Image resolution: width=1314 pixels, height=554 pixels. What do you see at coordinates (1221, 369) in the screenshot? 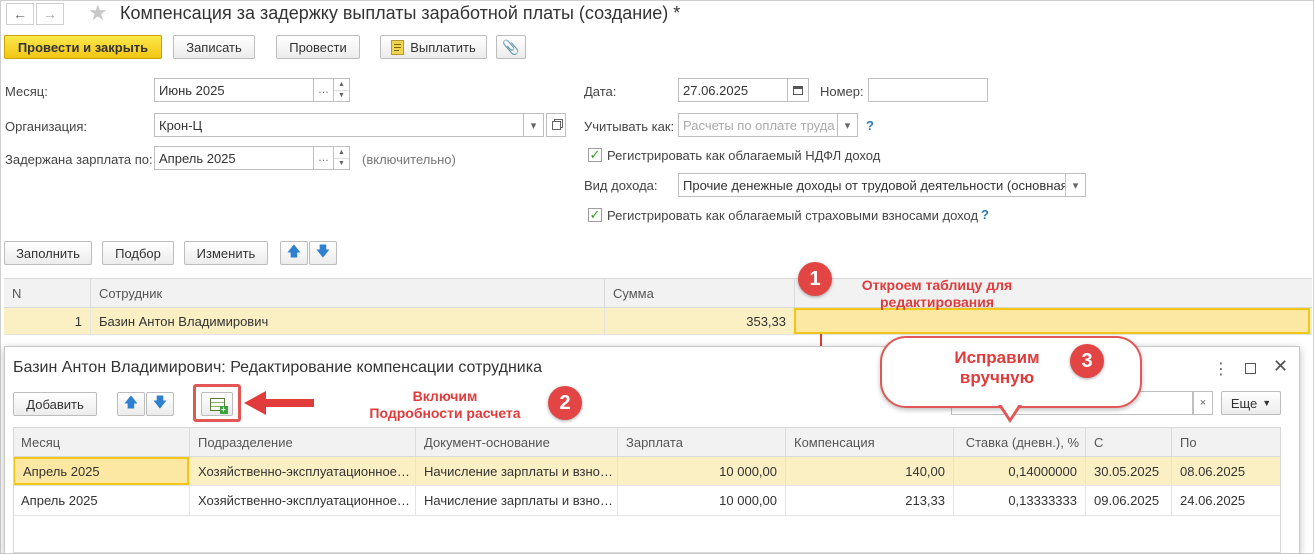
I see `kebab-menu-icon: ⋮` at bounding box center [1221, 369].